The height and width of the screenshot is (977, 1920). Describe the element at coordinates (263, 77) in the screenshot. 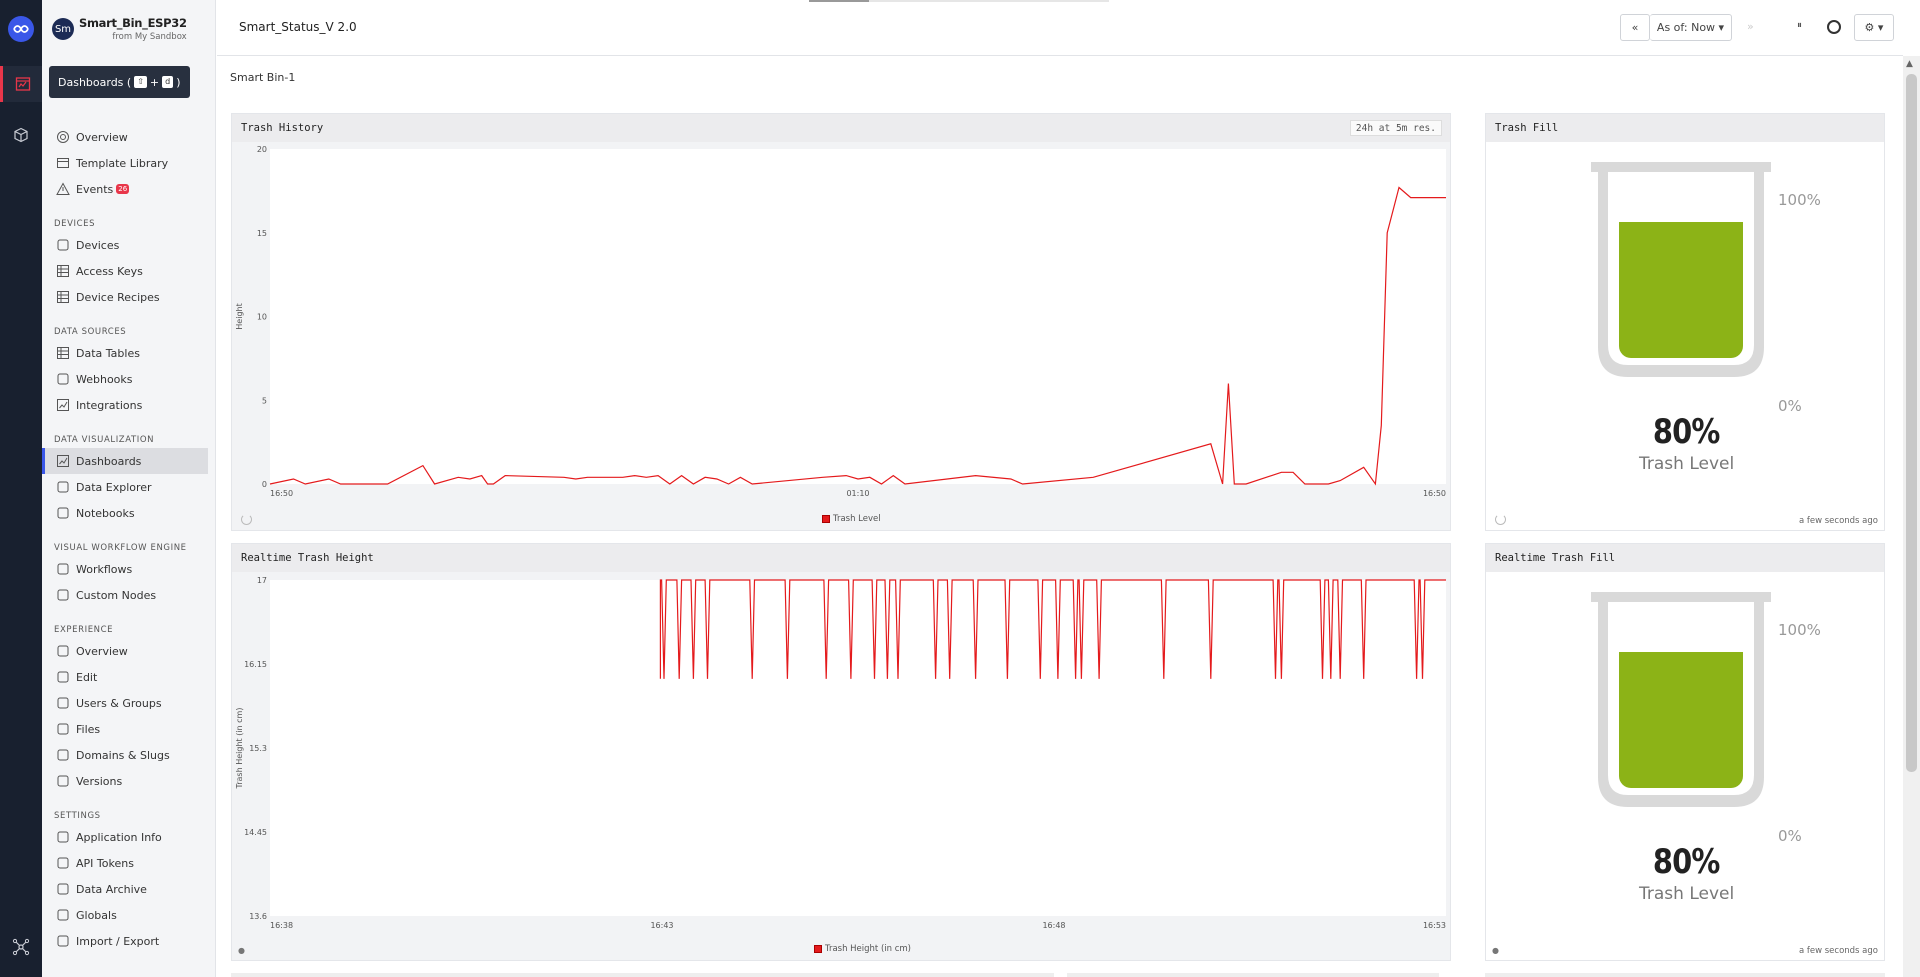

I see `breadcrumb: Smart Bin-1` at that location.